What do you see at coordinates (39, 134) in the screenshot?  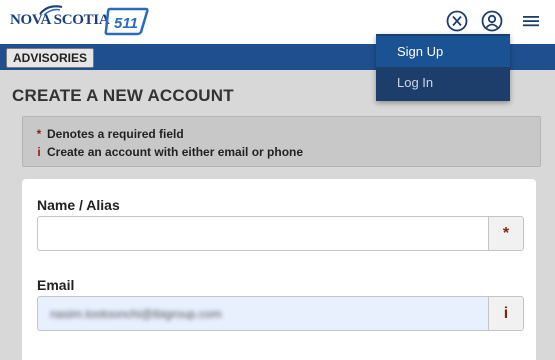 I see `asterisk-icon: *` at bounding box center [39, 134].